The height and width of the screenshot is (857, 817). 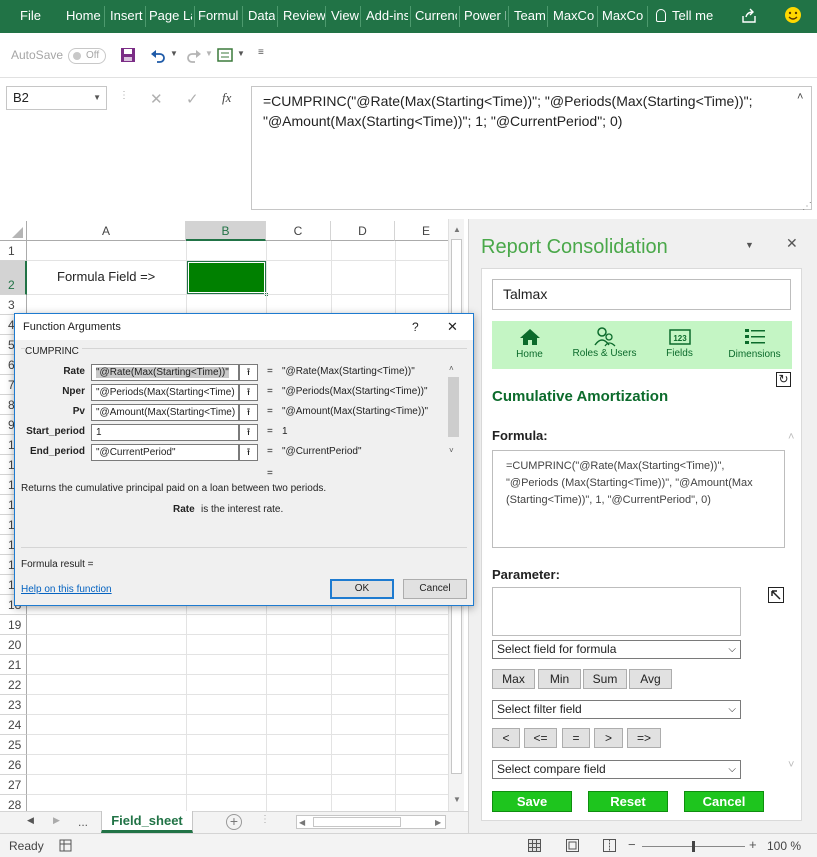 I want to click on form-icon, so click(x=225, y=55).